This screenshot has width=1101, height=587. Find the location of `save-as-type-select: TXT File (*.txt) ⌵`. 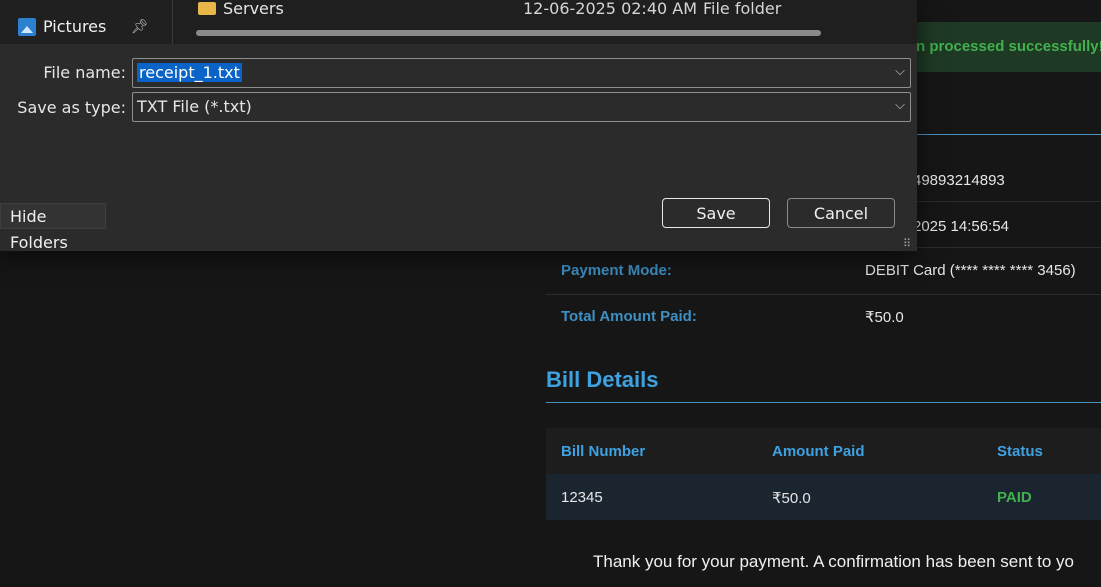

save-as-type-select: TXT File (*.txt) ⌵ is located at coordinates (521, 107).